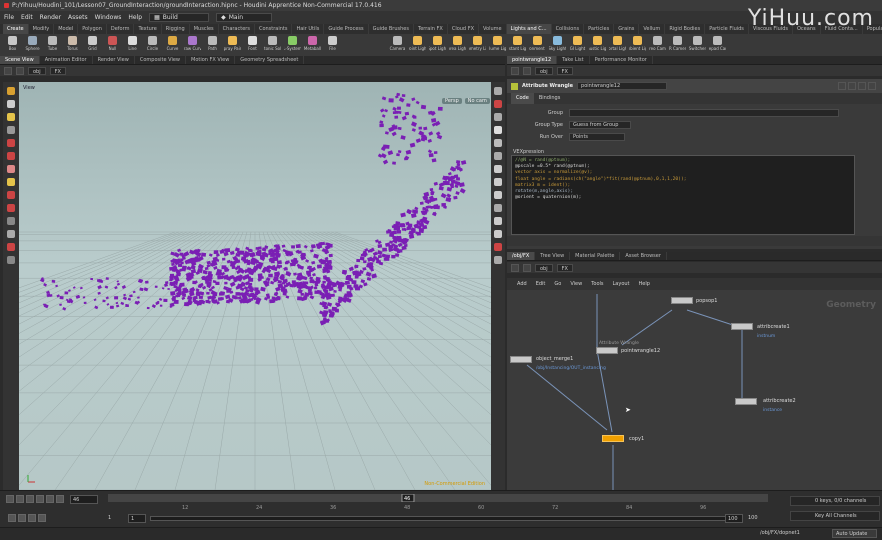  Describe the element at coordinates (564, 267) in the screenshot. I see `path-fx: FX` at that location.